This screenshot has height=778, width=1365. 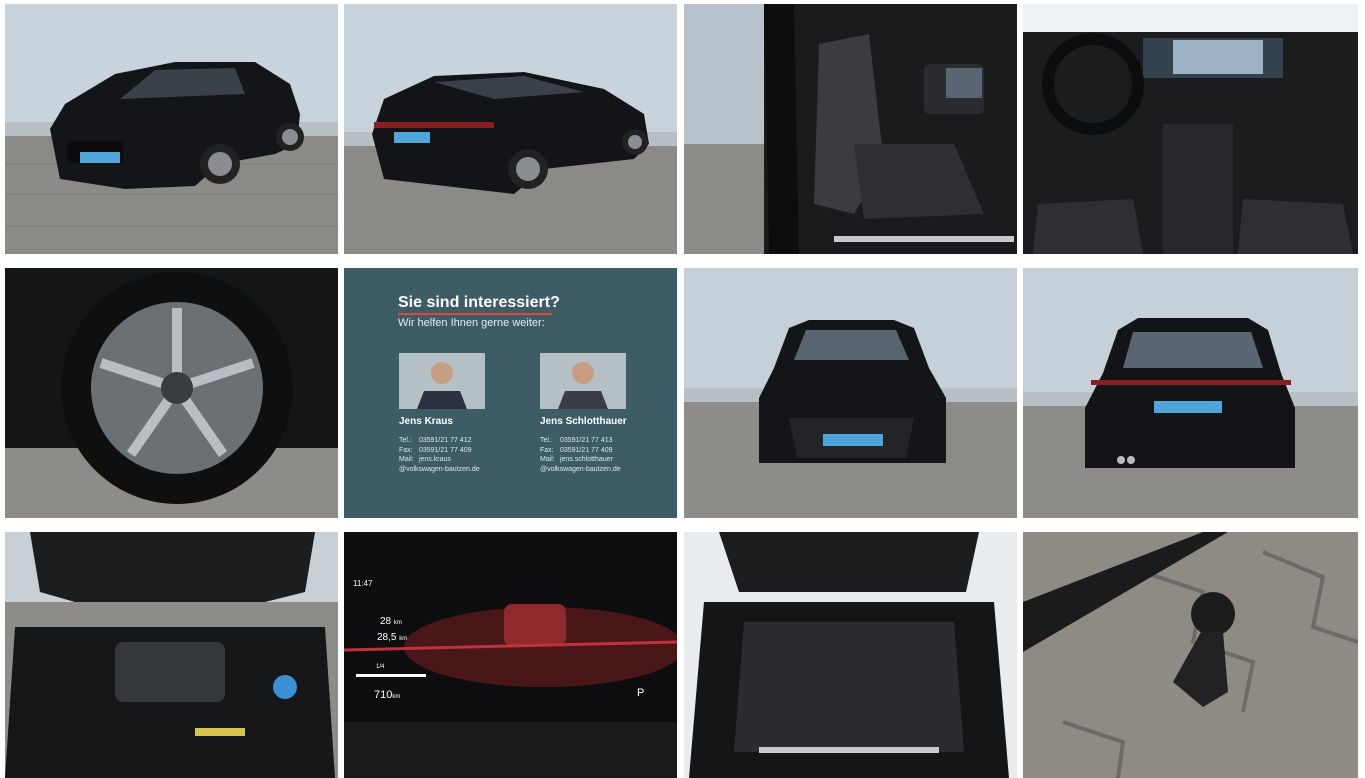 I want to click on front-view-image, so click(x=850, y=393).